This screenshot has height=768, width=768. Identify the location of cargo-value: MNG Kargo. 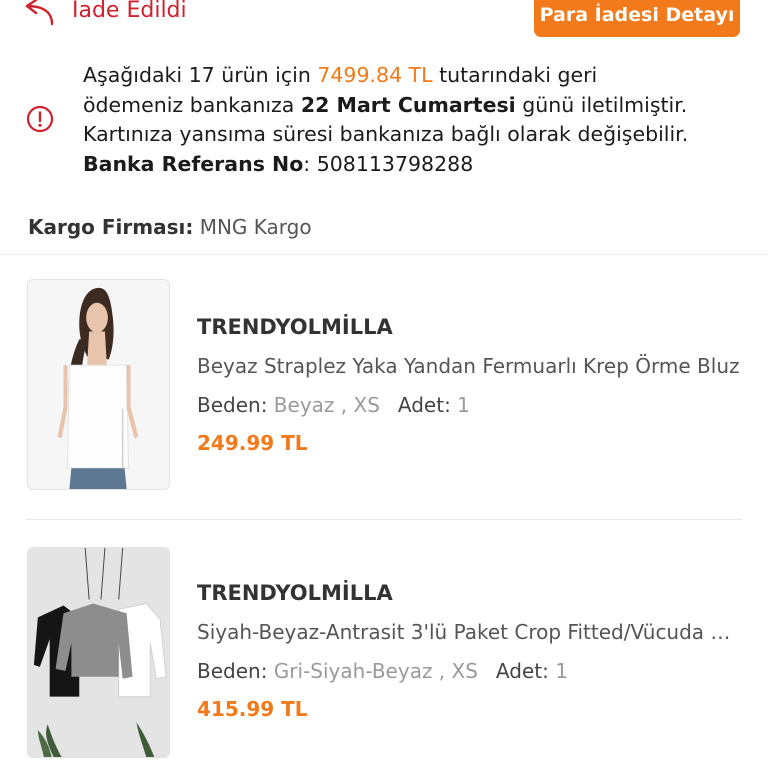
(252, 227).